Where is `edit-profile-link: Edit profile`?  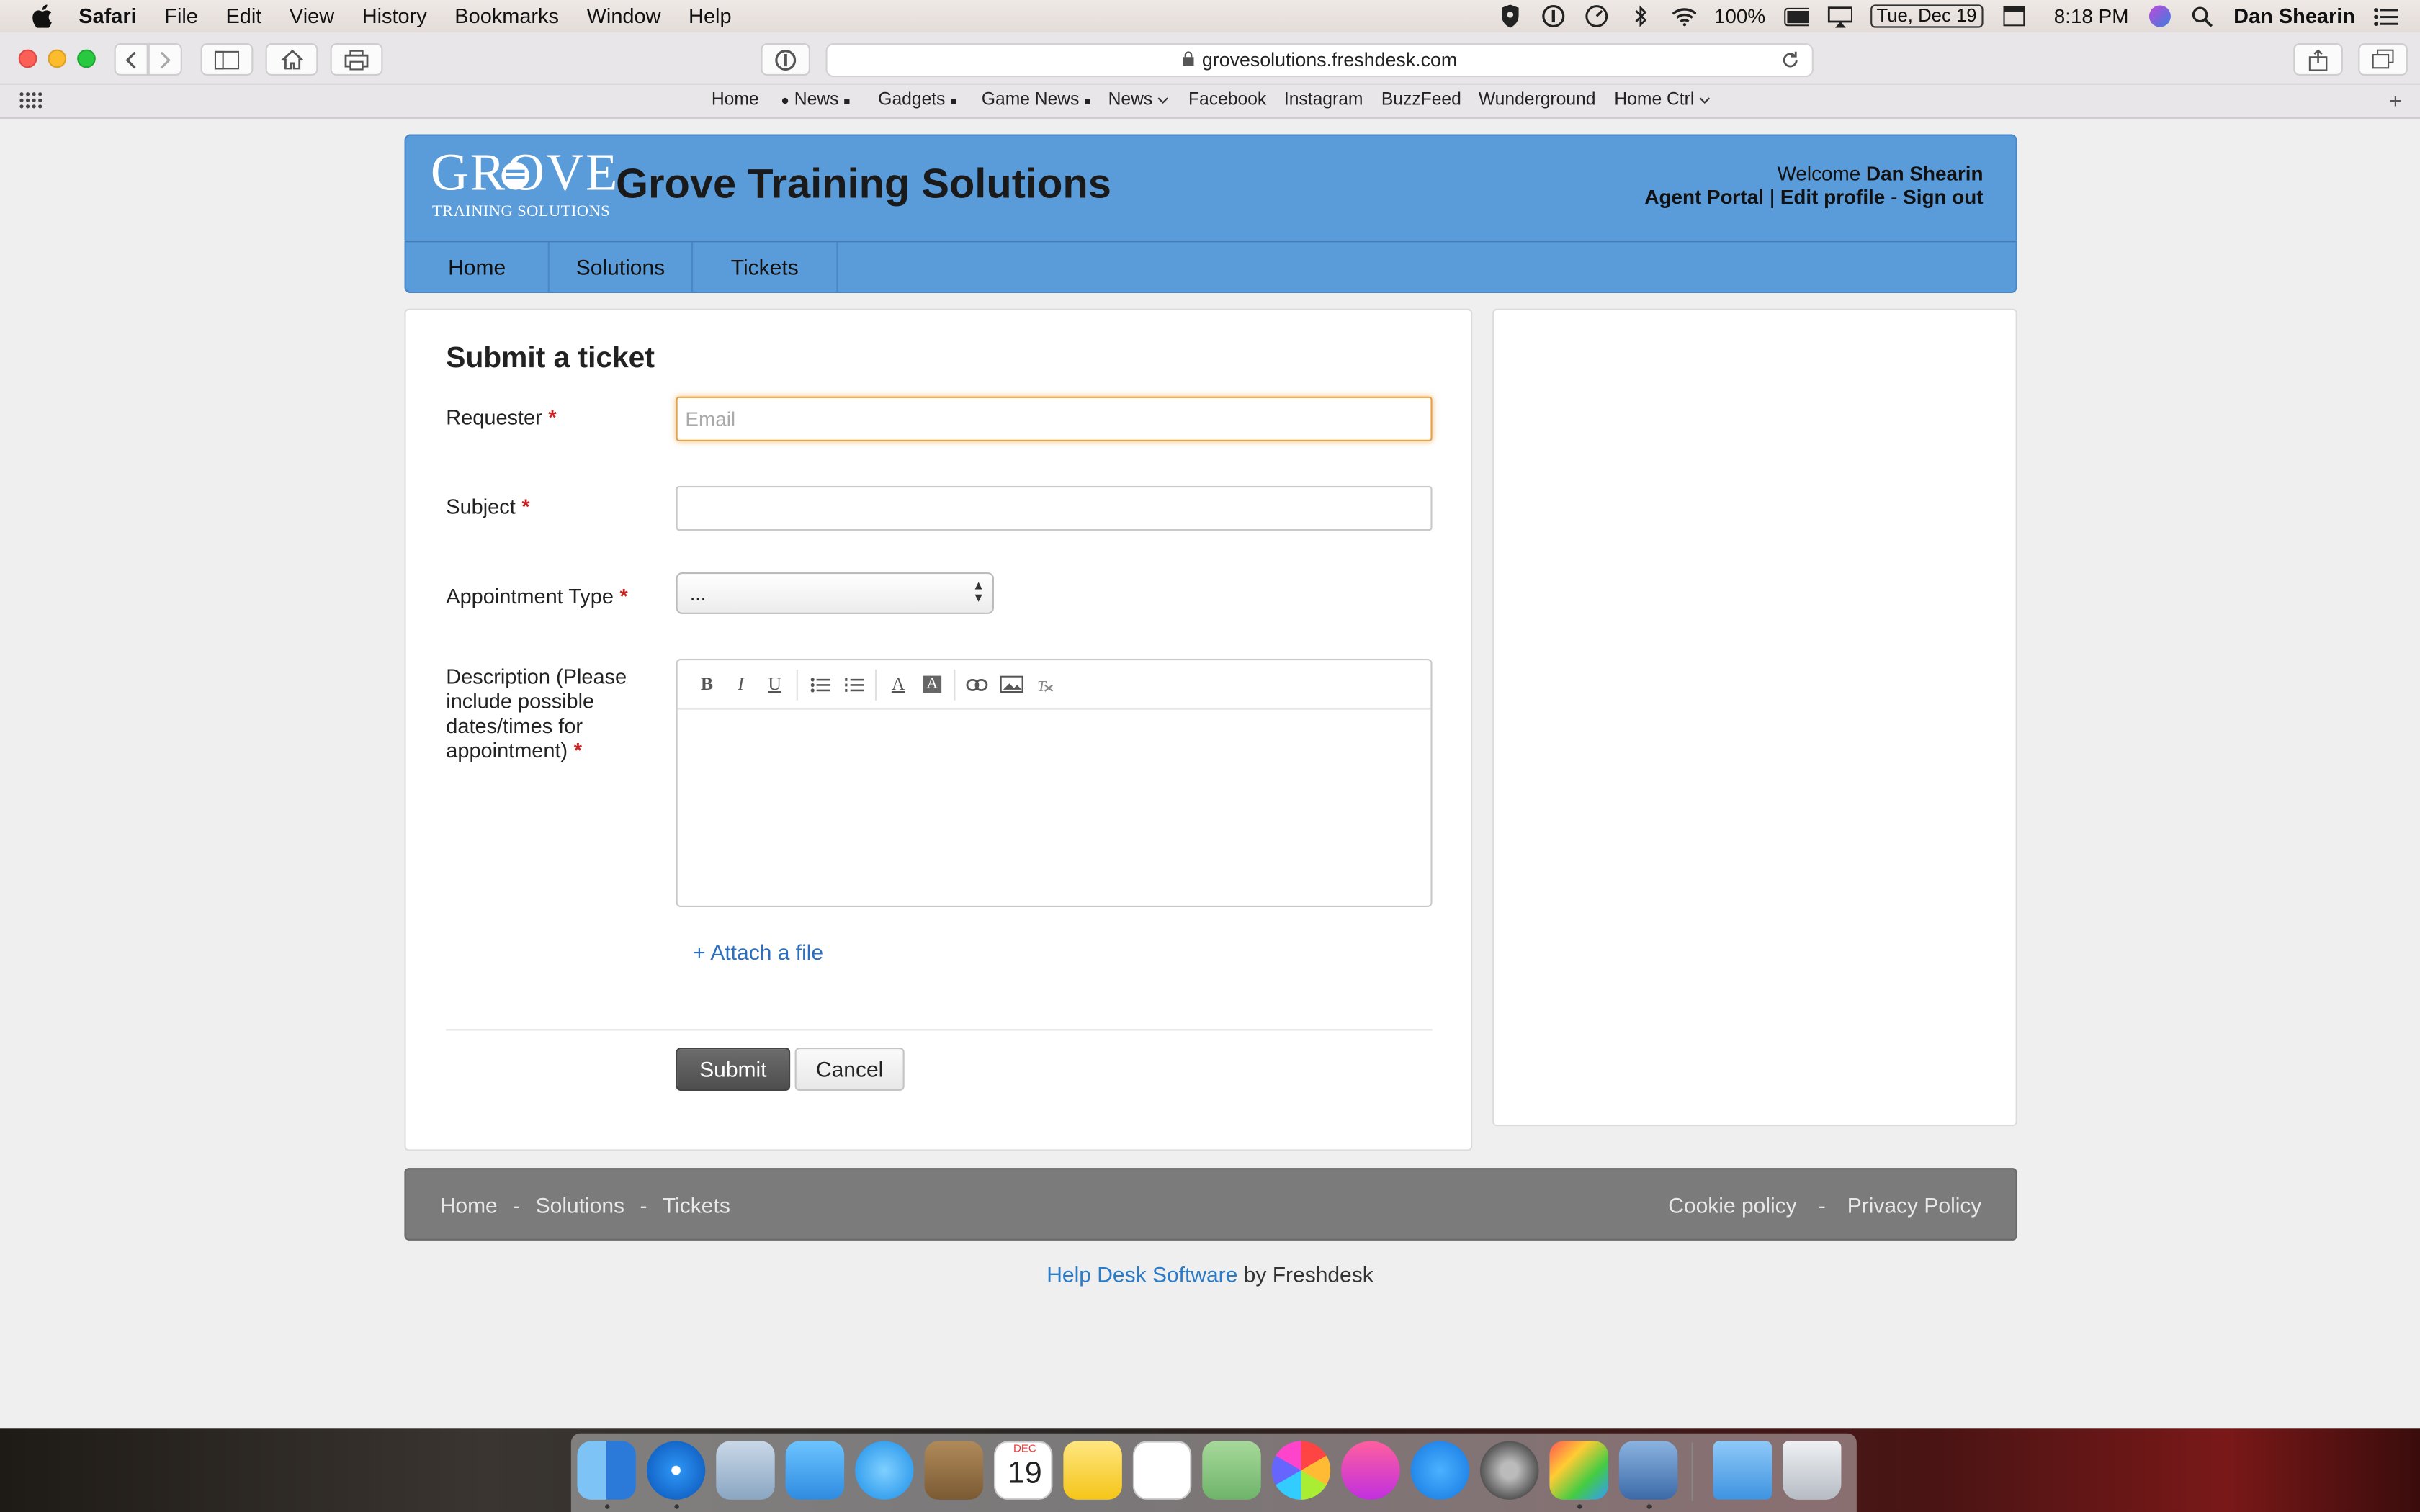 edit-profile-link: Edit profile is located at coordinates (1833, 196).